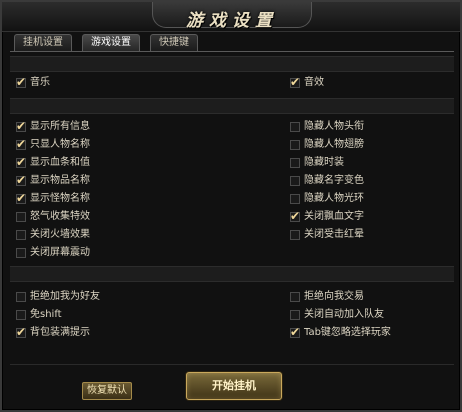 The height and width of the screenshot is (412, 462). I want to click on option-label: 关闭自动加入队友, so click(344, 314).